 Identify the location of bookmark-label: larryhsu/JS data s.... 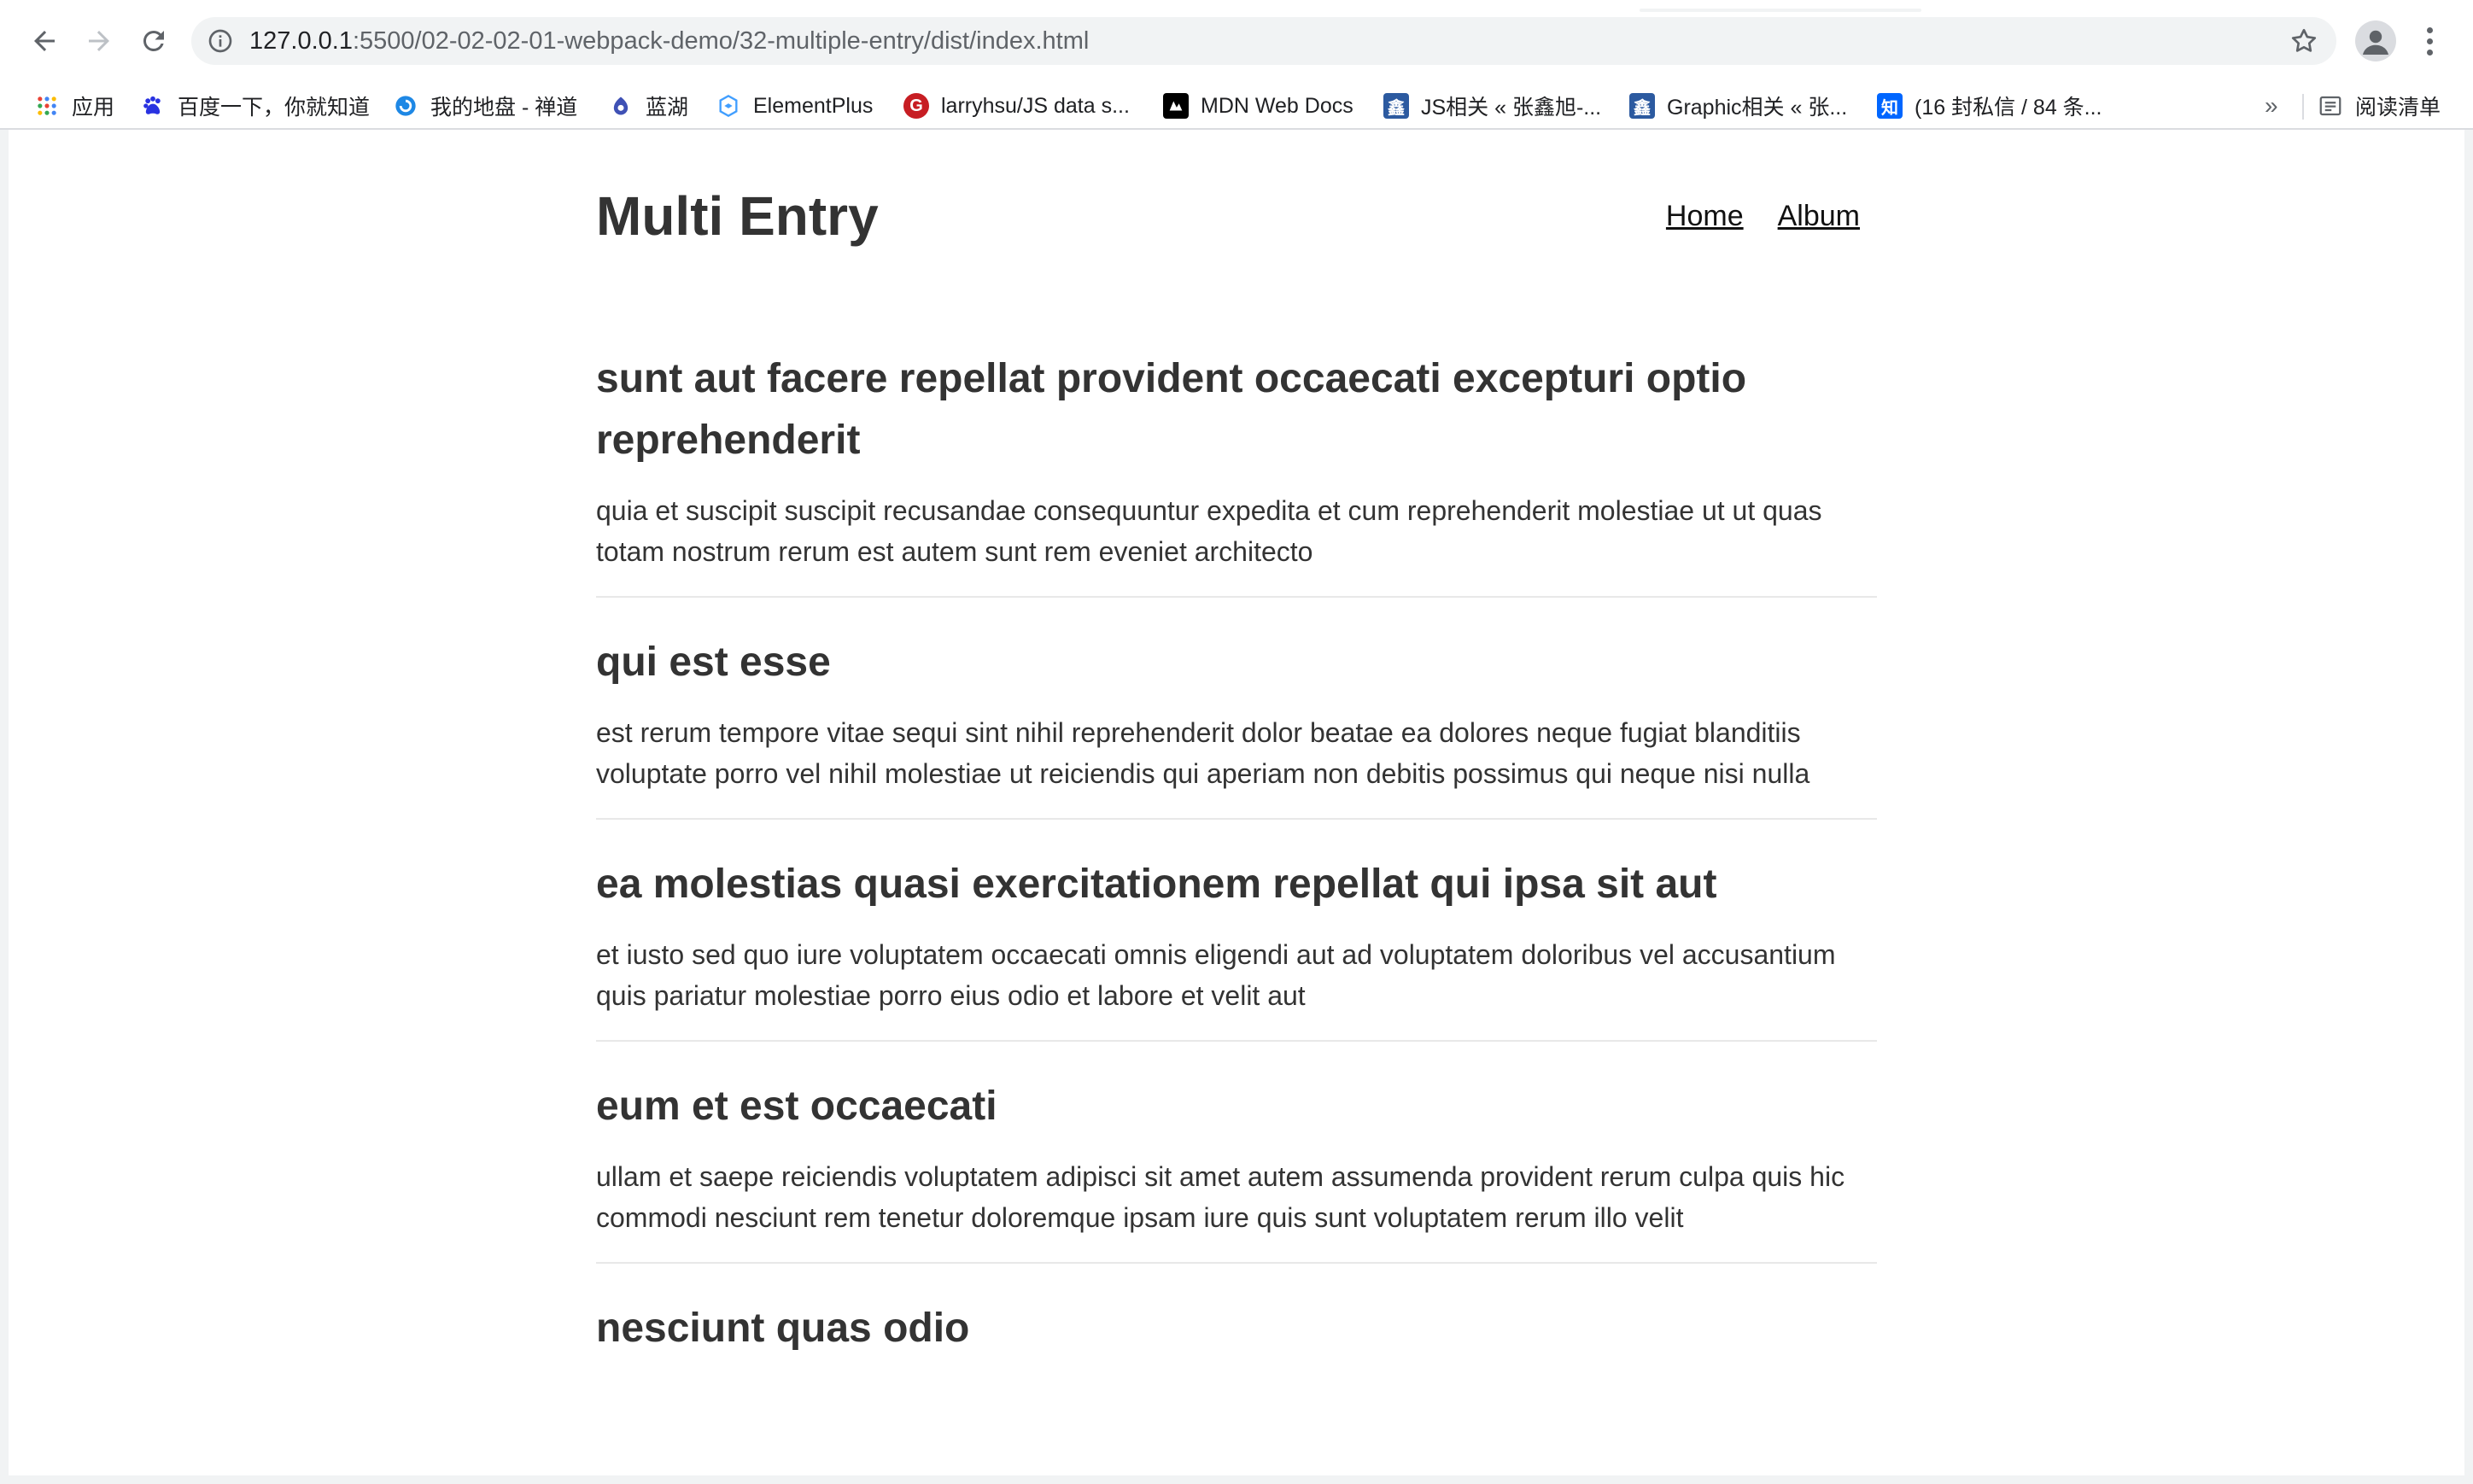
(1035, 106).